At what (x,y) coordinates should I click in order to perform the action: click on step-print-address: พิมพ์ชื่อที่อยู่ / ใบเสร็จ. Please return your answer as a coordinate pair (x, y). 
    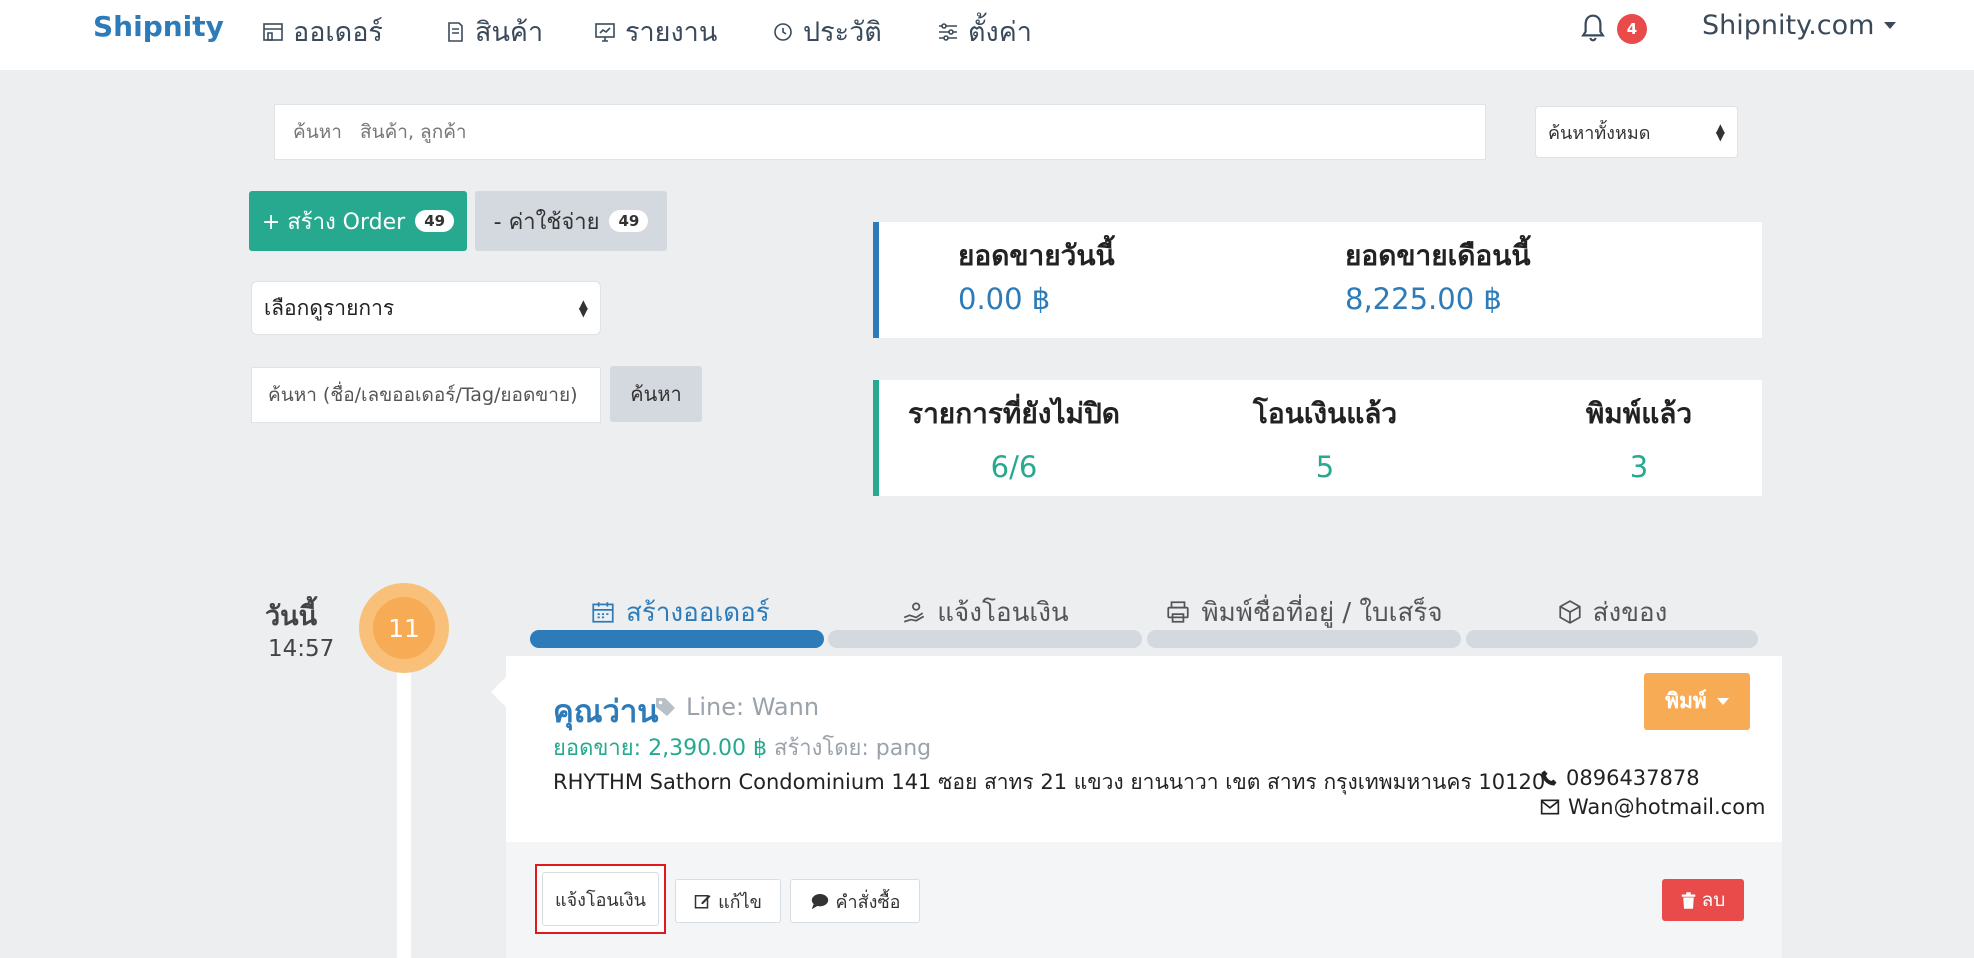
    Looking at the image, I should click on (1304, 612).